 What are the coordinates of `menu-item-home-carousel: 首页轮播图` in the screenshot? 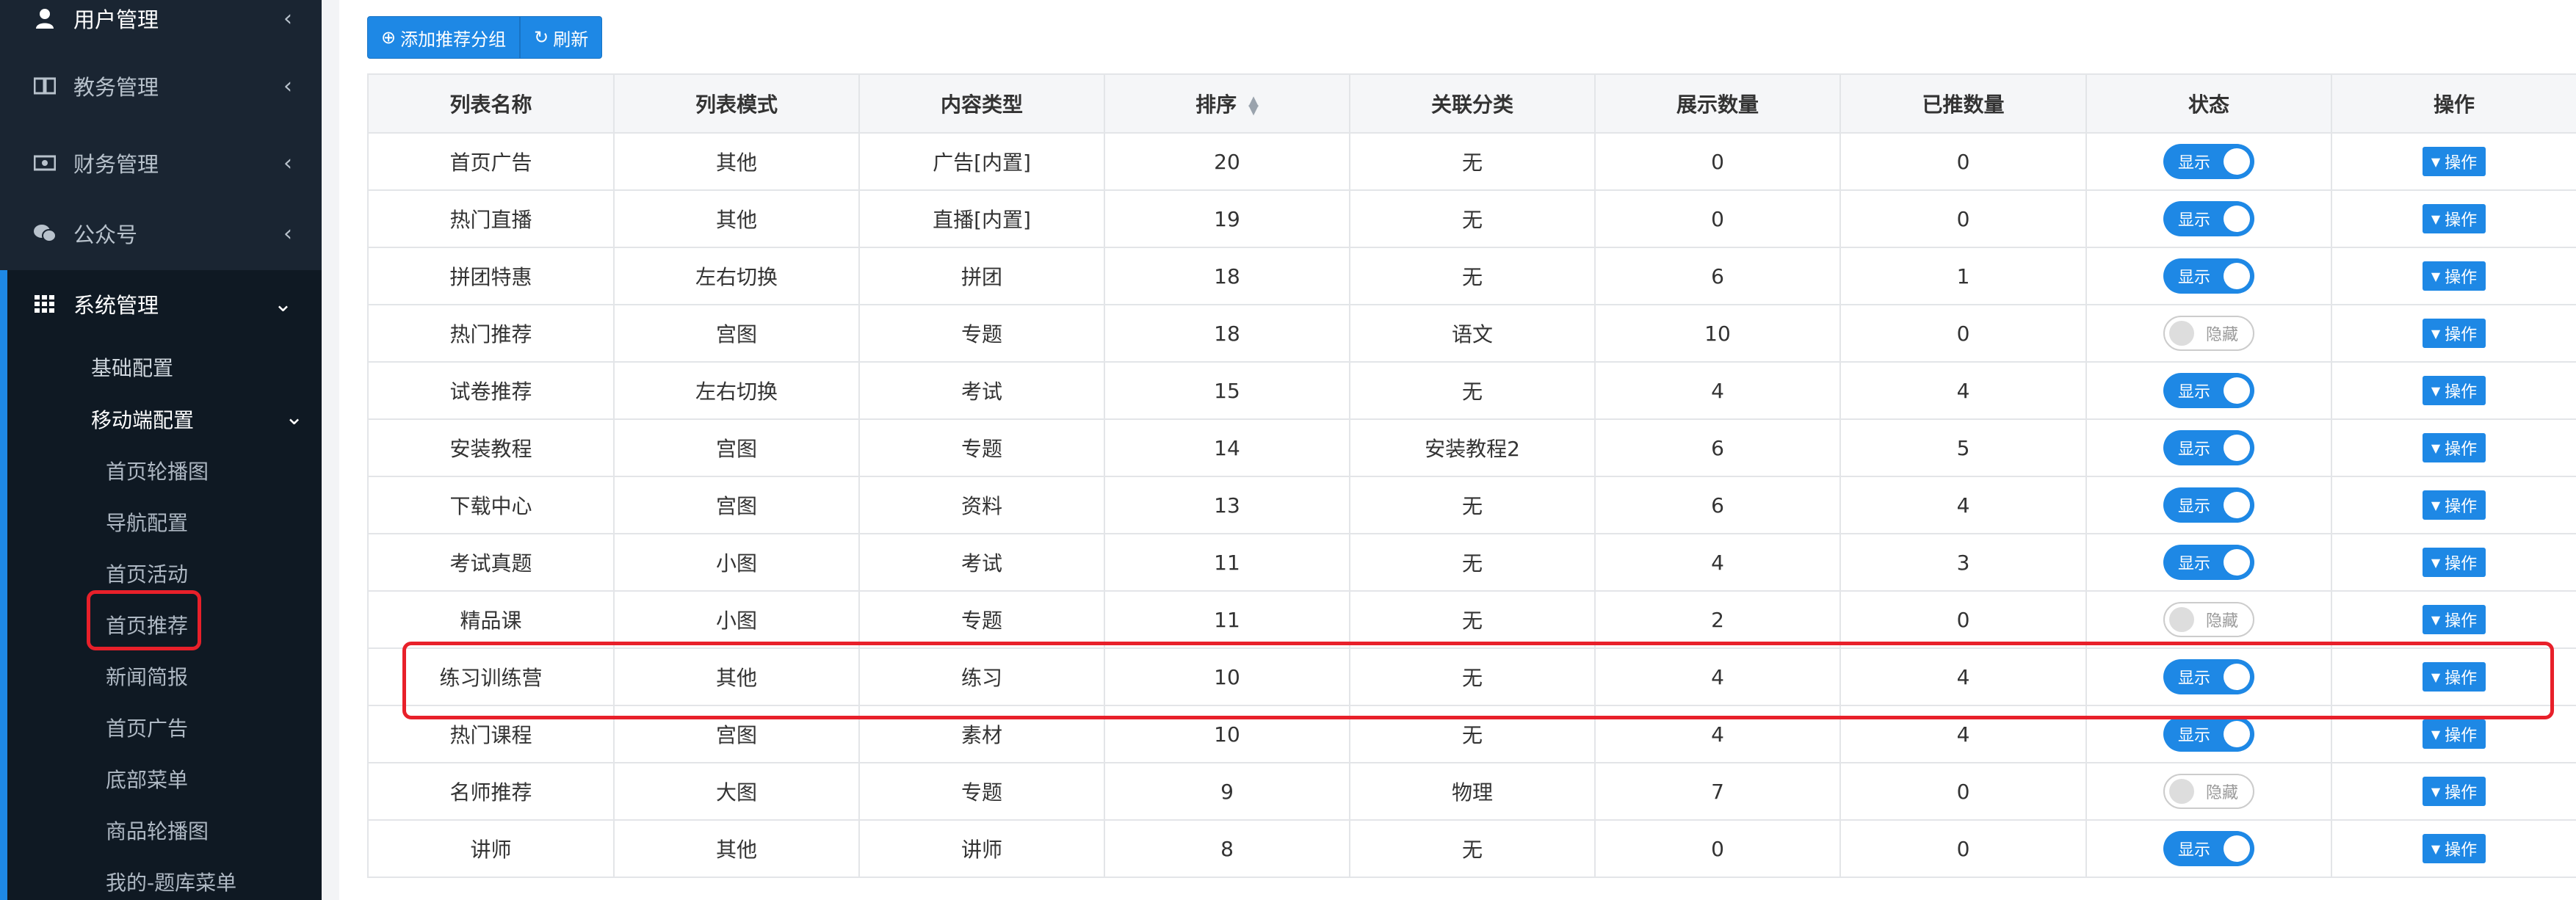 It's located at (157, 470).